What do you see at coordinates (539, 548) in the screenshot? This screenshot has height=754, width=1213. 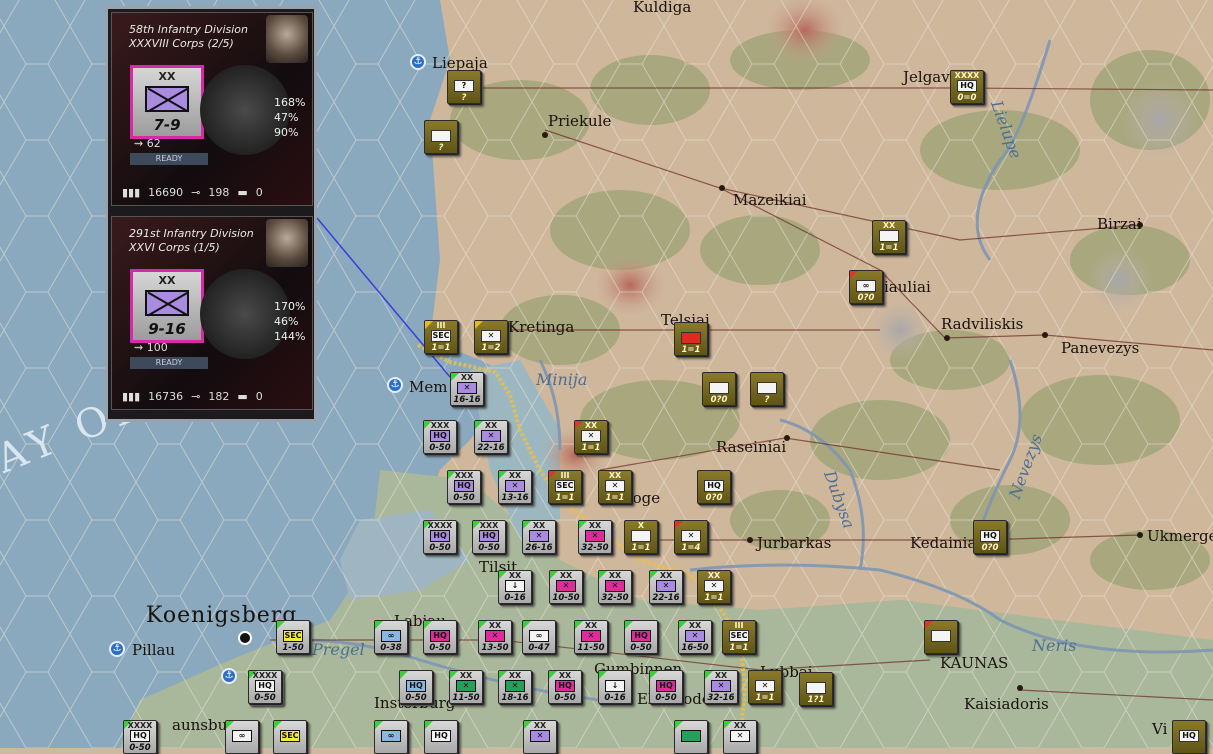 I see `unit-strength: 26-16` at bounding box center [539, 548].